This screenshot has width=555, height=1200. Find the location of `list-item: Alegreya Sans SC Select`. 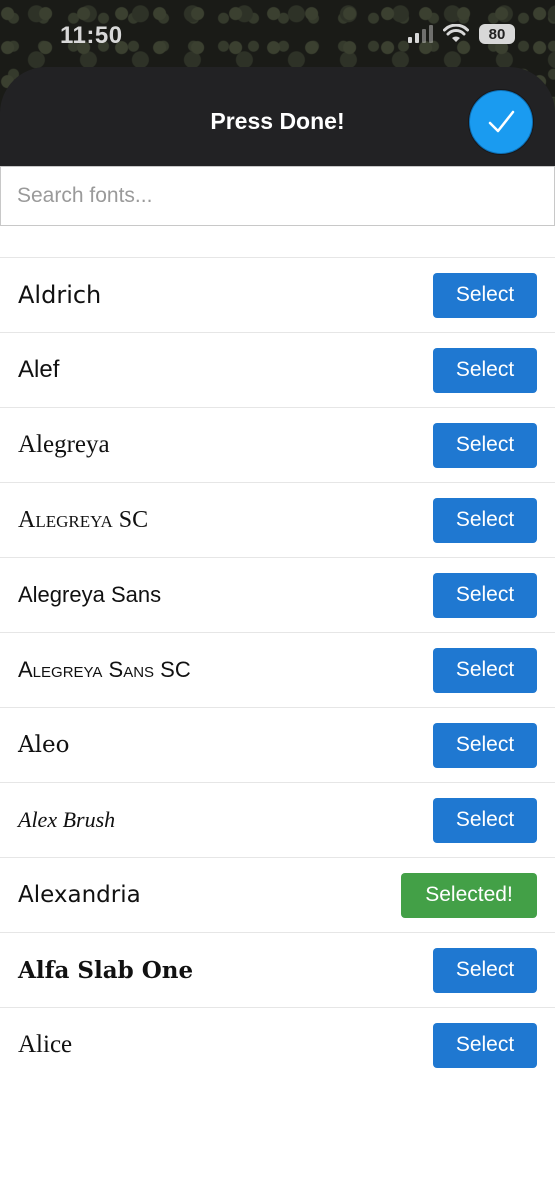

list-item: Alegreya Sans SC Select is located at coordinates (277, 670).